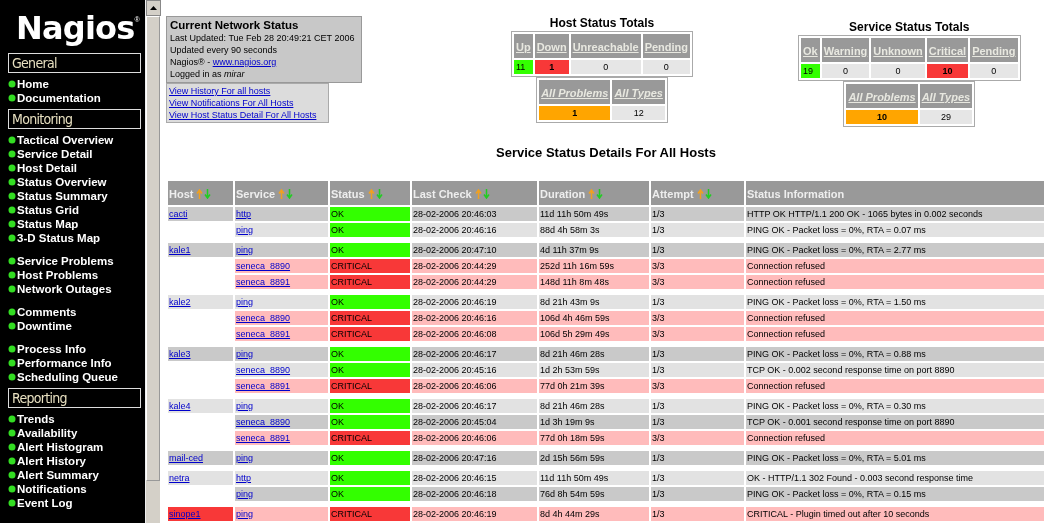  What do you see at coordinates (895, 406) in the screenshot?
I see `table-cell: PING OK - Packet loss = 0%, RTA = 0.30 ms` at bounding box center [895, 406].